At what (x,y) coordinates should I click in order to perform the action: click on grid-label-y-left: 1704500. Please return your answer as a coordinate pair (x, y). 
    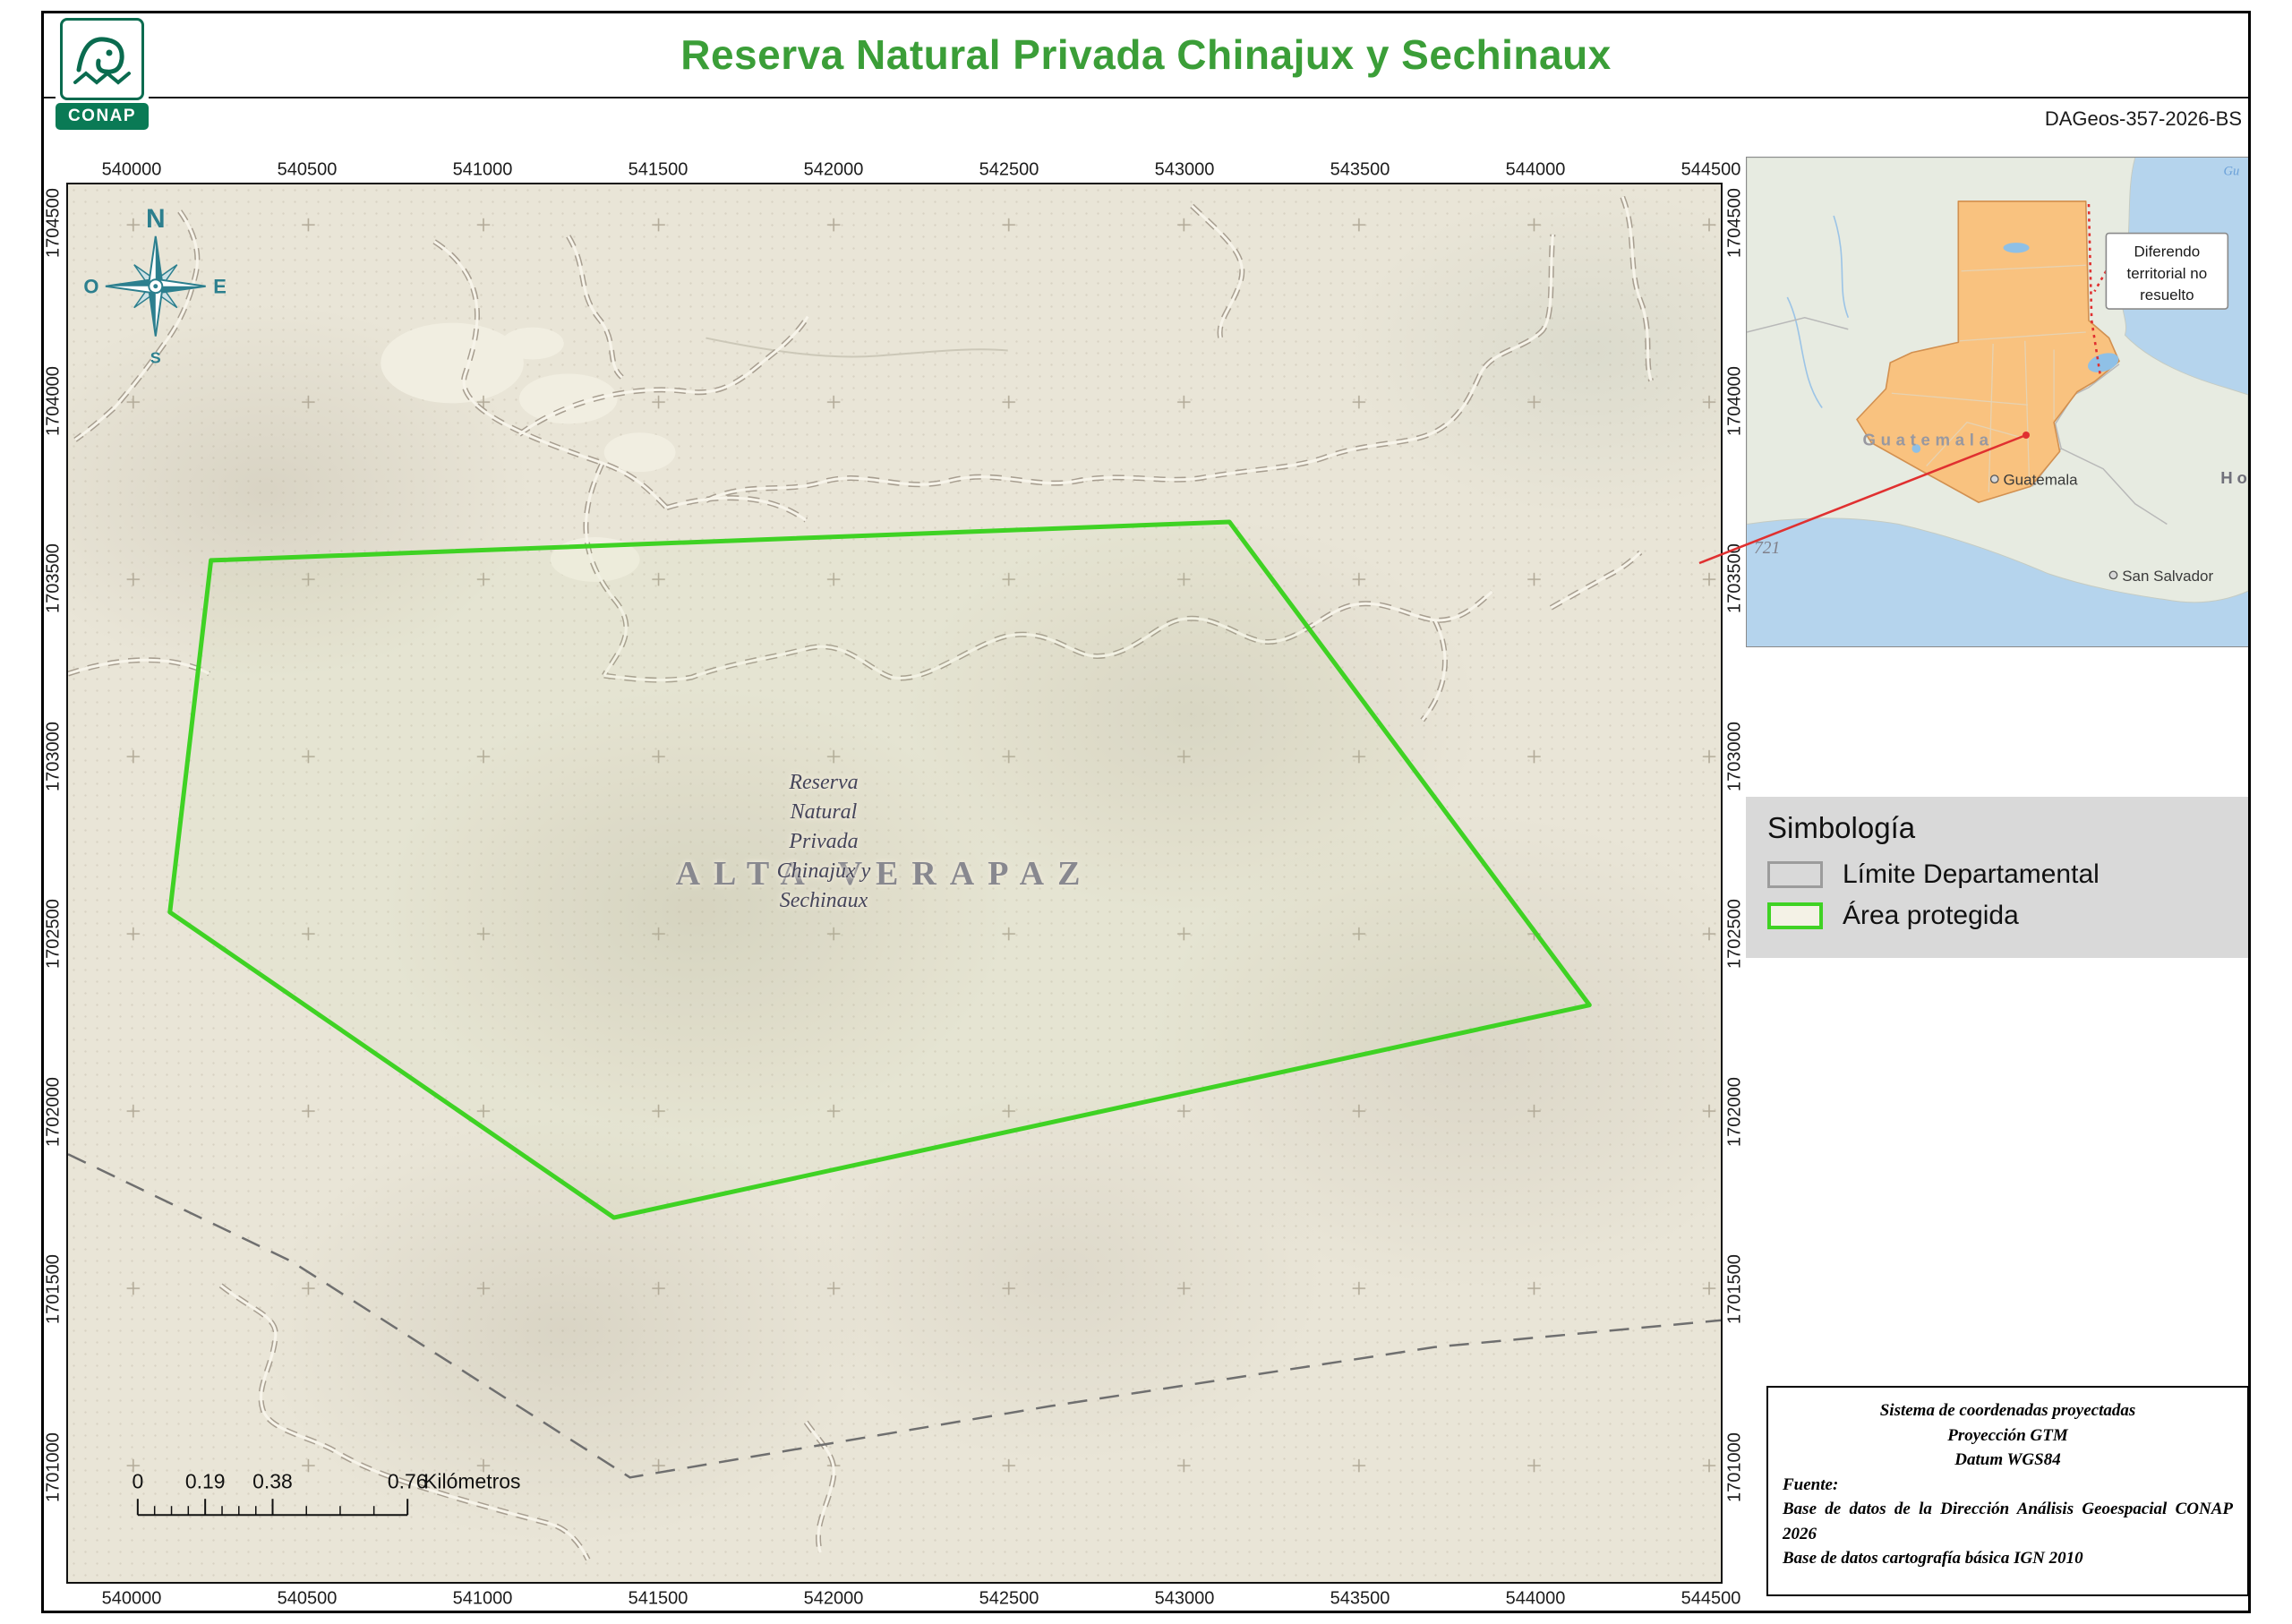
    Looking at the image, I should click on (53, 223).